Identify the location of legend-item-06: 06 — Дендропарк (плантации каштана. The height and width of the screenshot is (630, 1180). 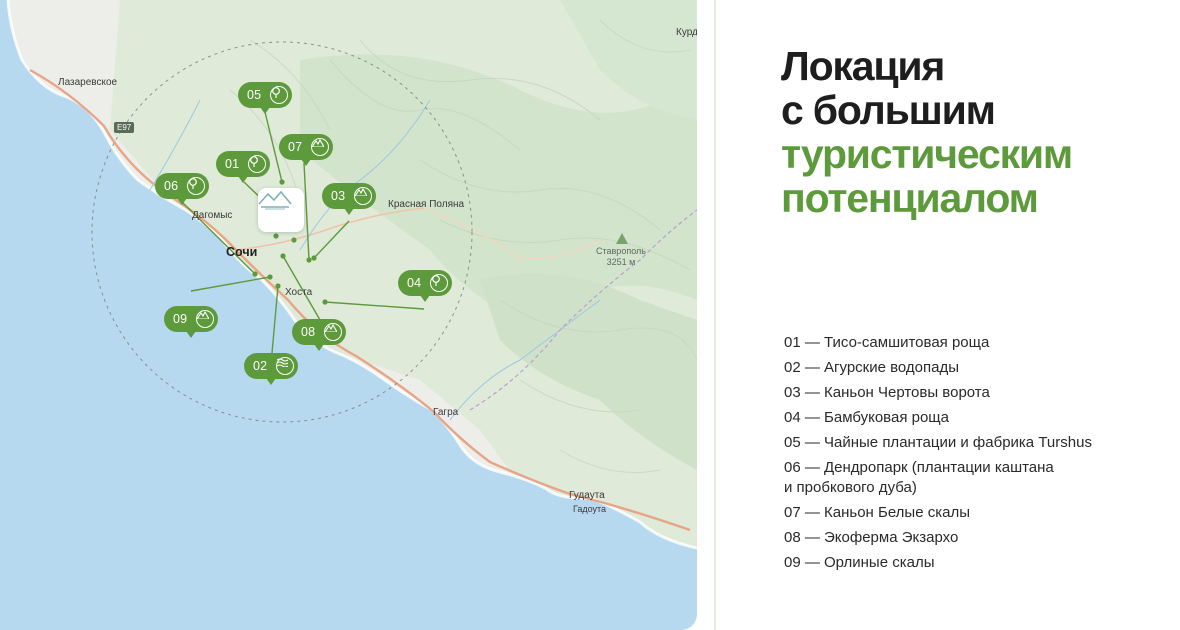
(919, 467).